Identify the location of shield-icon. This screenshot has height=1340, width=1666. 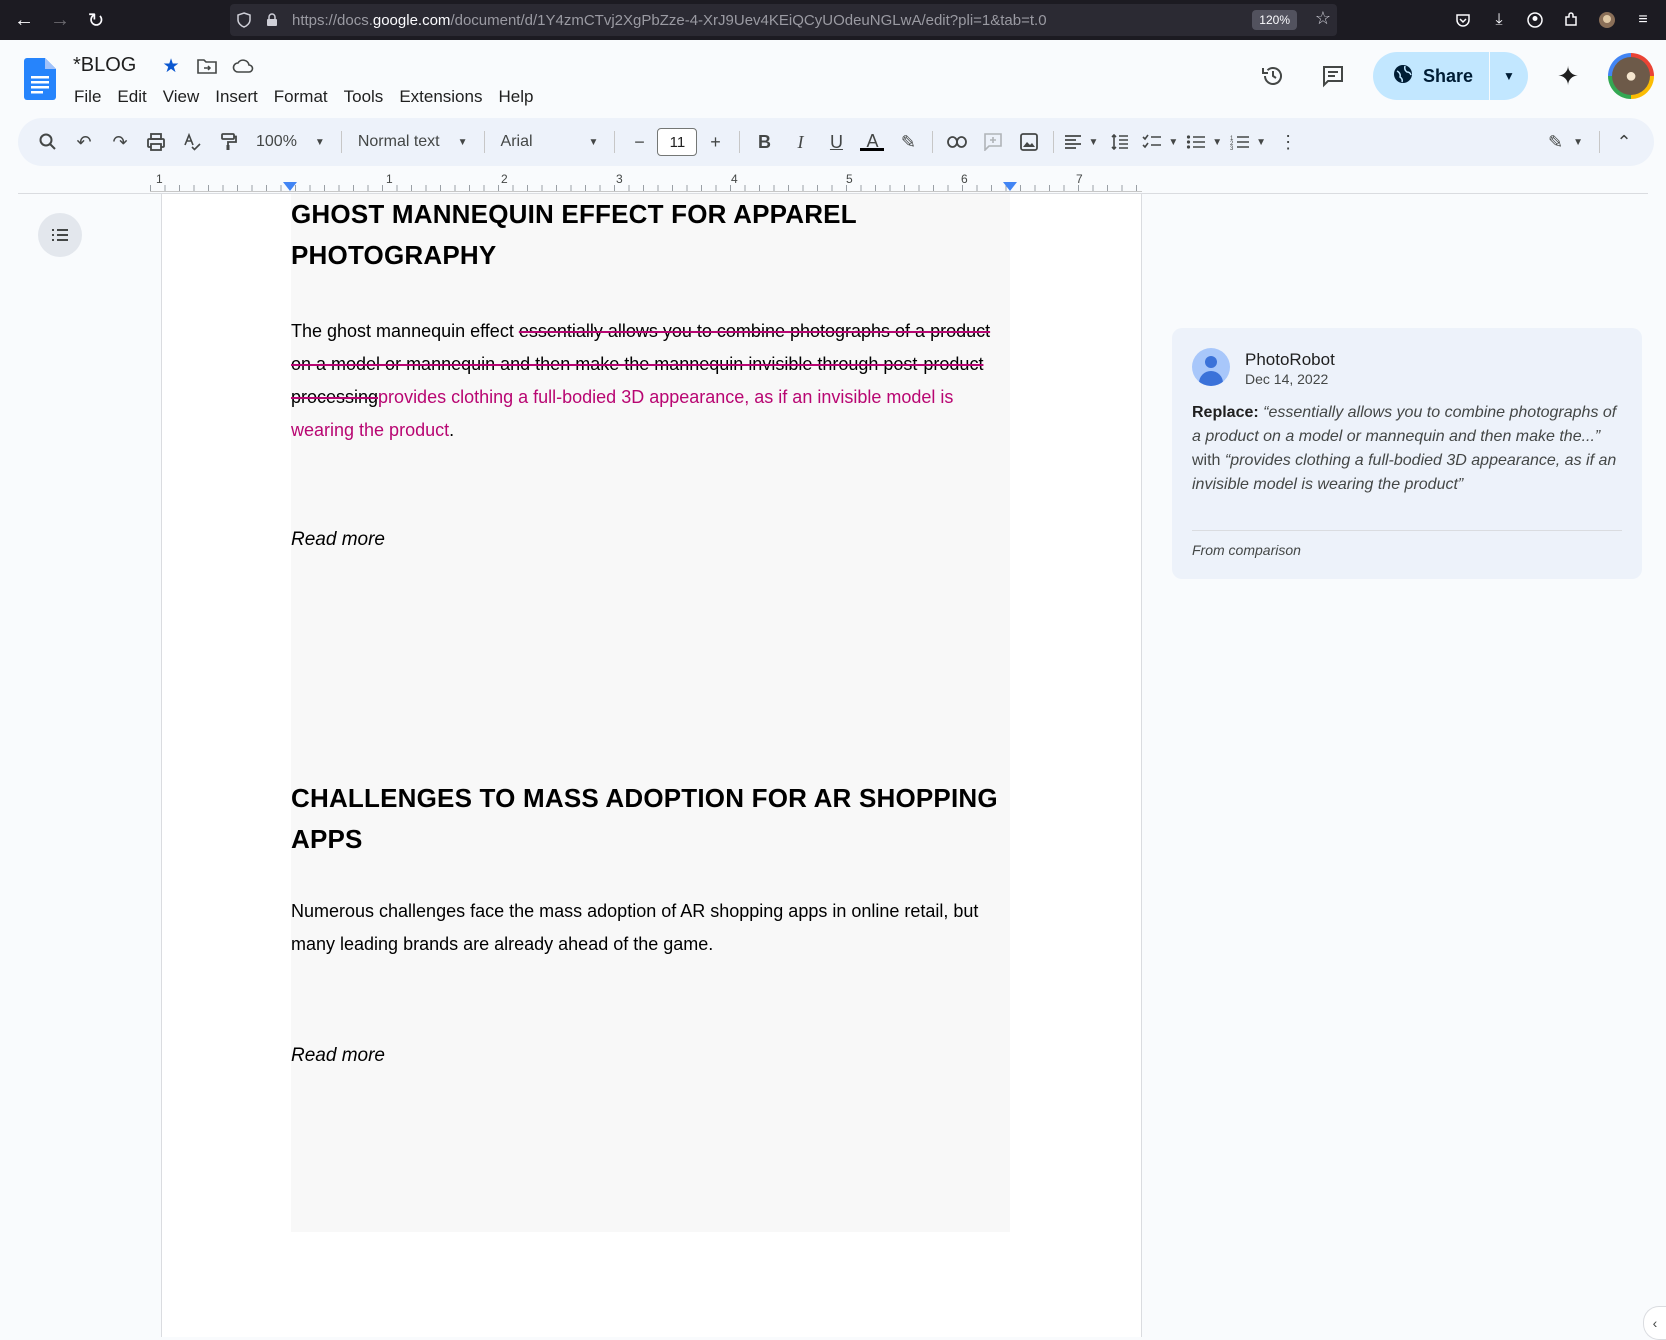
(244, 20).